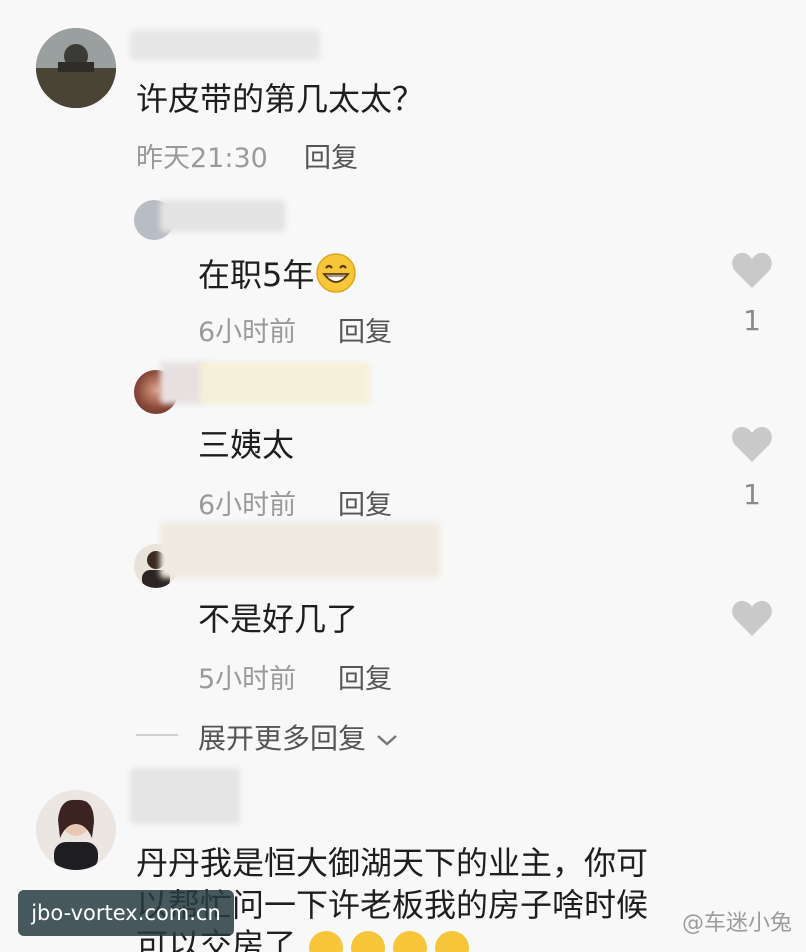 The height and width of the screenshot is (952, 806). I want to click on chevron-down-icon, so click(387, 740).